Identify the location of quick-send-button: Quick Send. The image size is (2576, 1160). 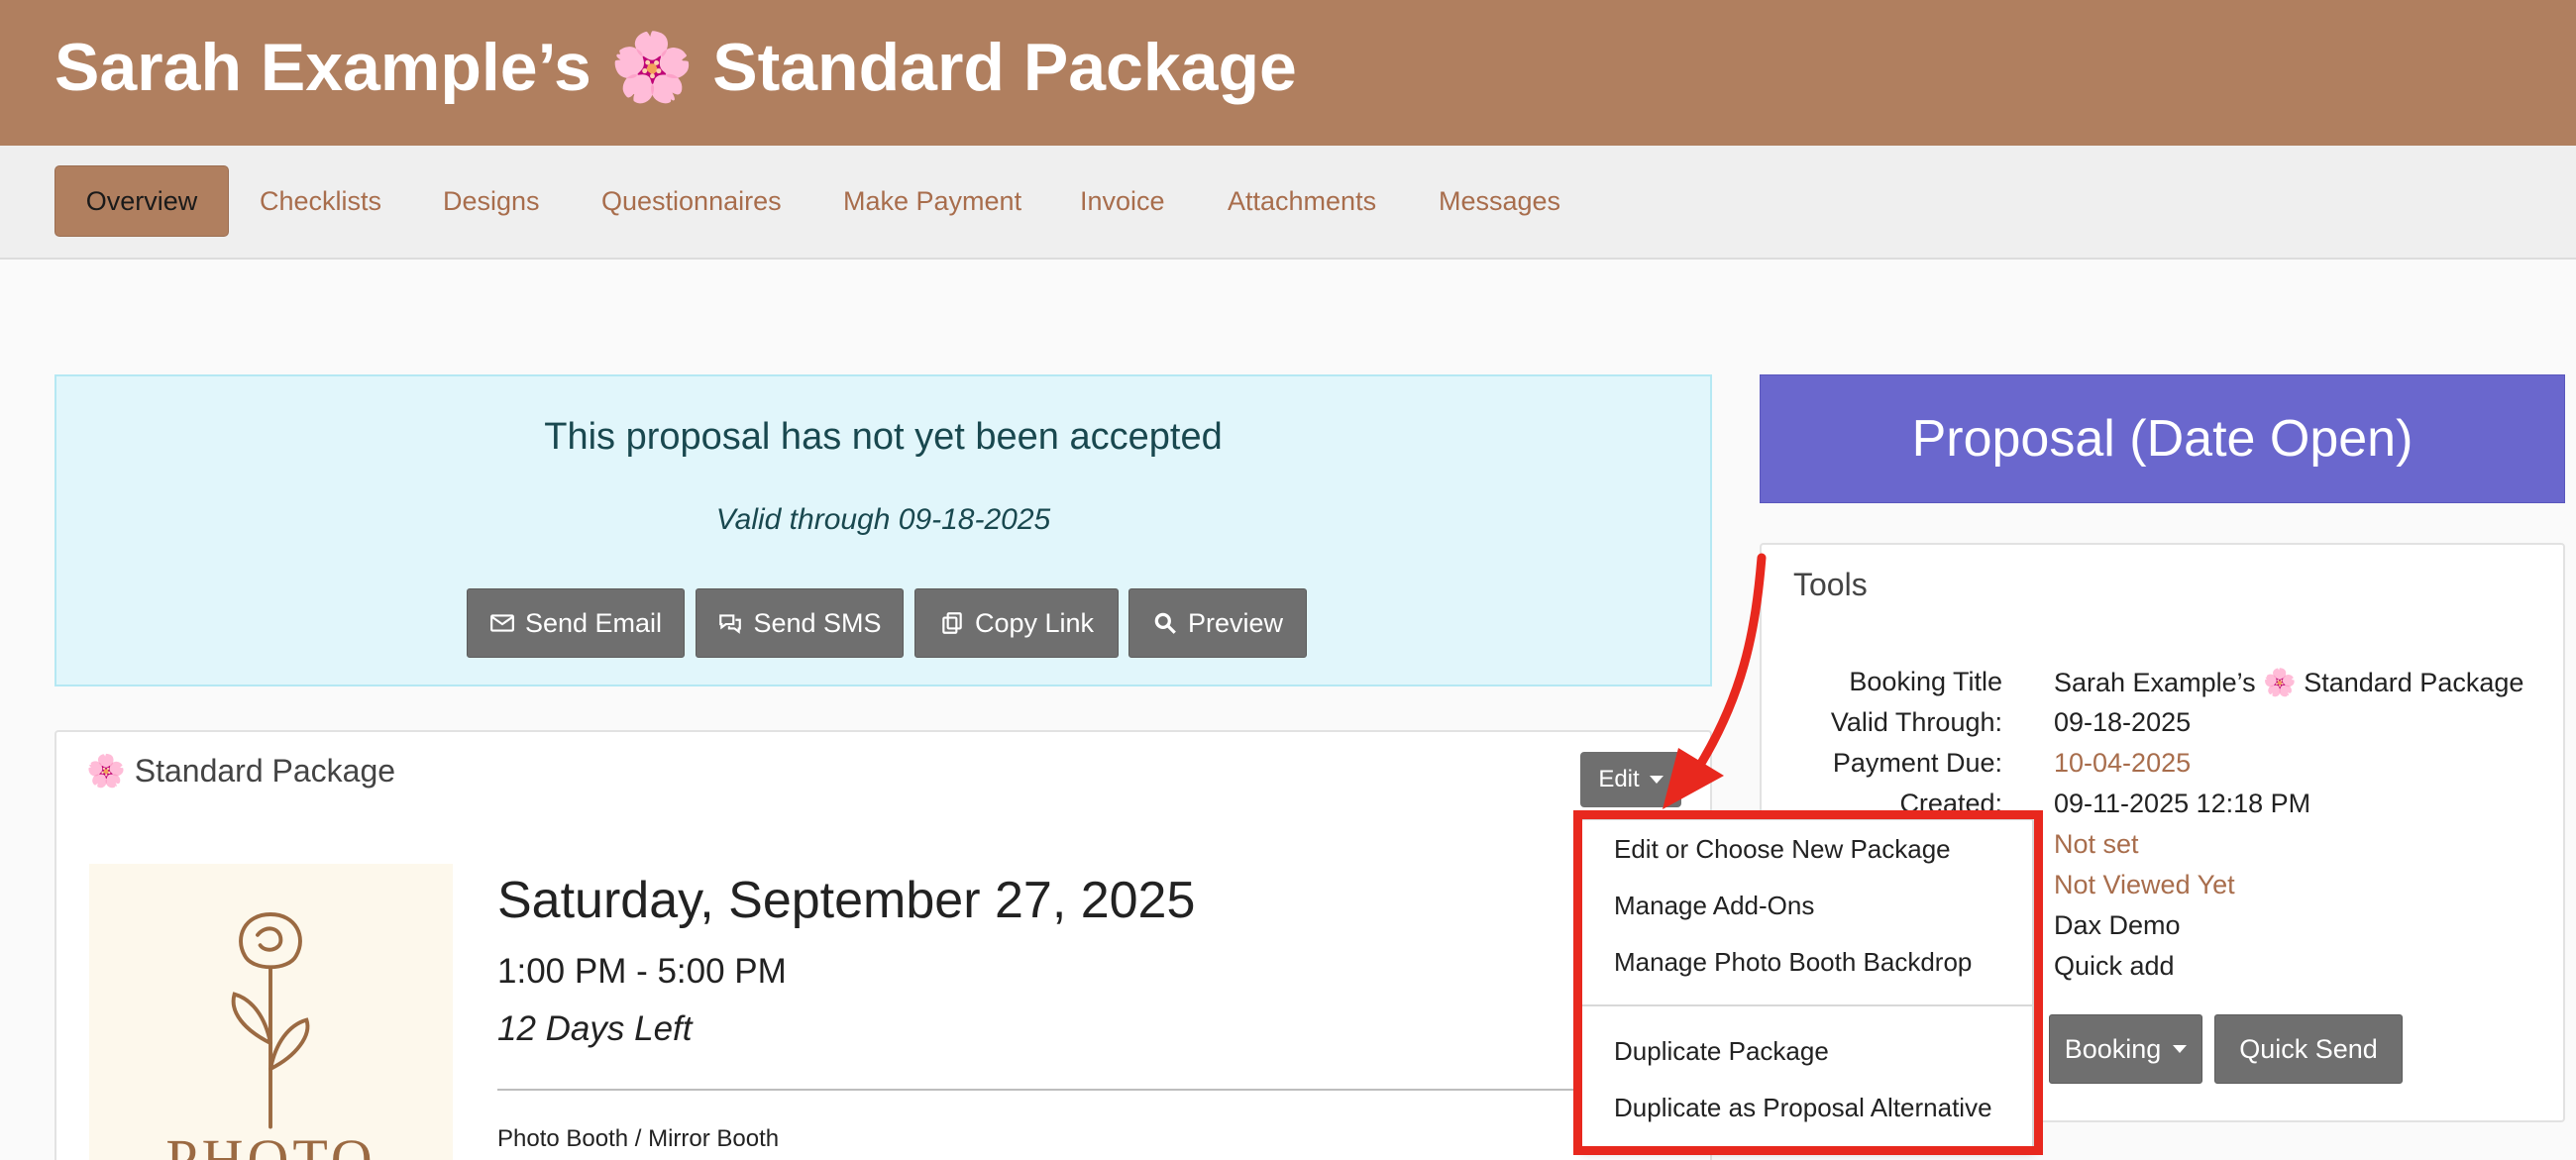
(2308, 1049).